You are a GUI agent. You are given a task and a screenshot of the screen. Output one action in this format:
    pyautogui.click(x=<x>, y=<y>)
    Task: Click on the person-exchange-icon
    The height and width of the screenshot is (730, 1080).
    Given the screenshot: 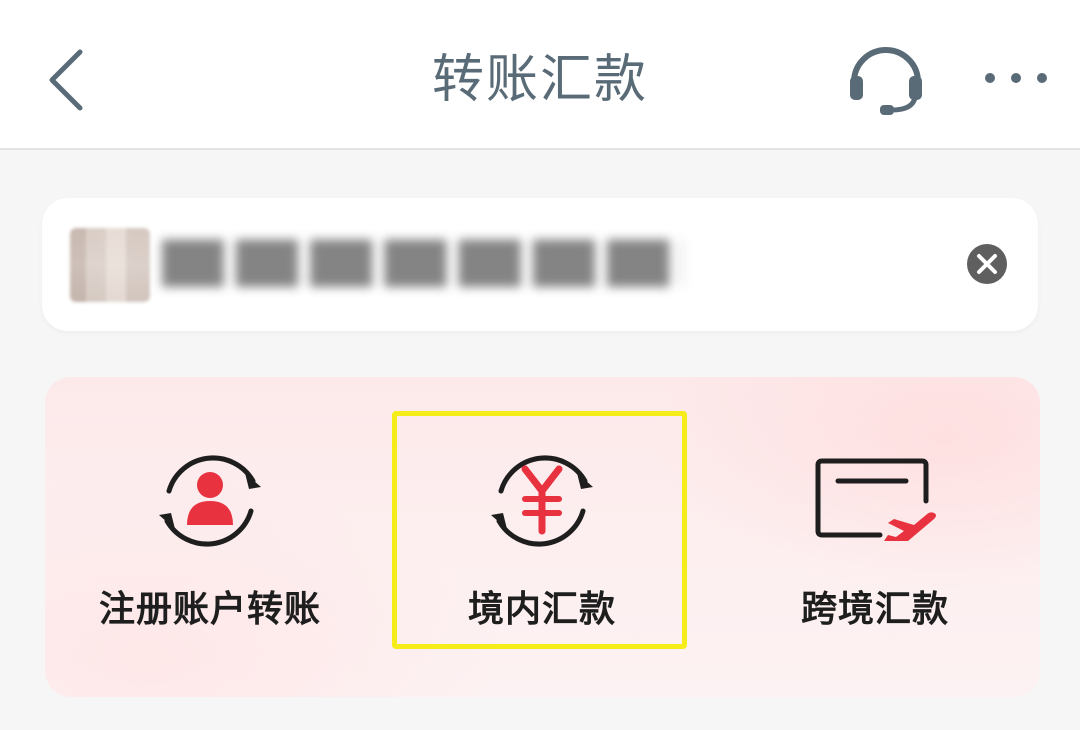 What is the action you would take?
    pyautogui.click(x=210, y=501)
    